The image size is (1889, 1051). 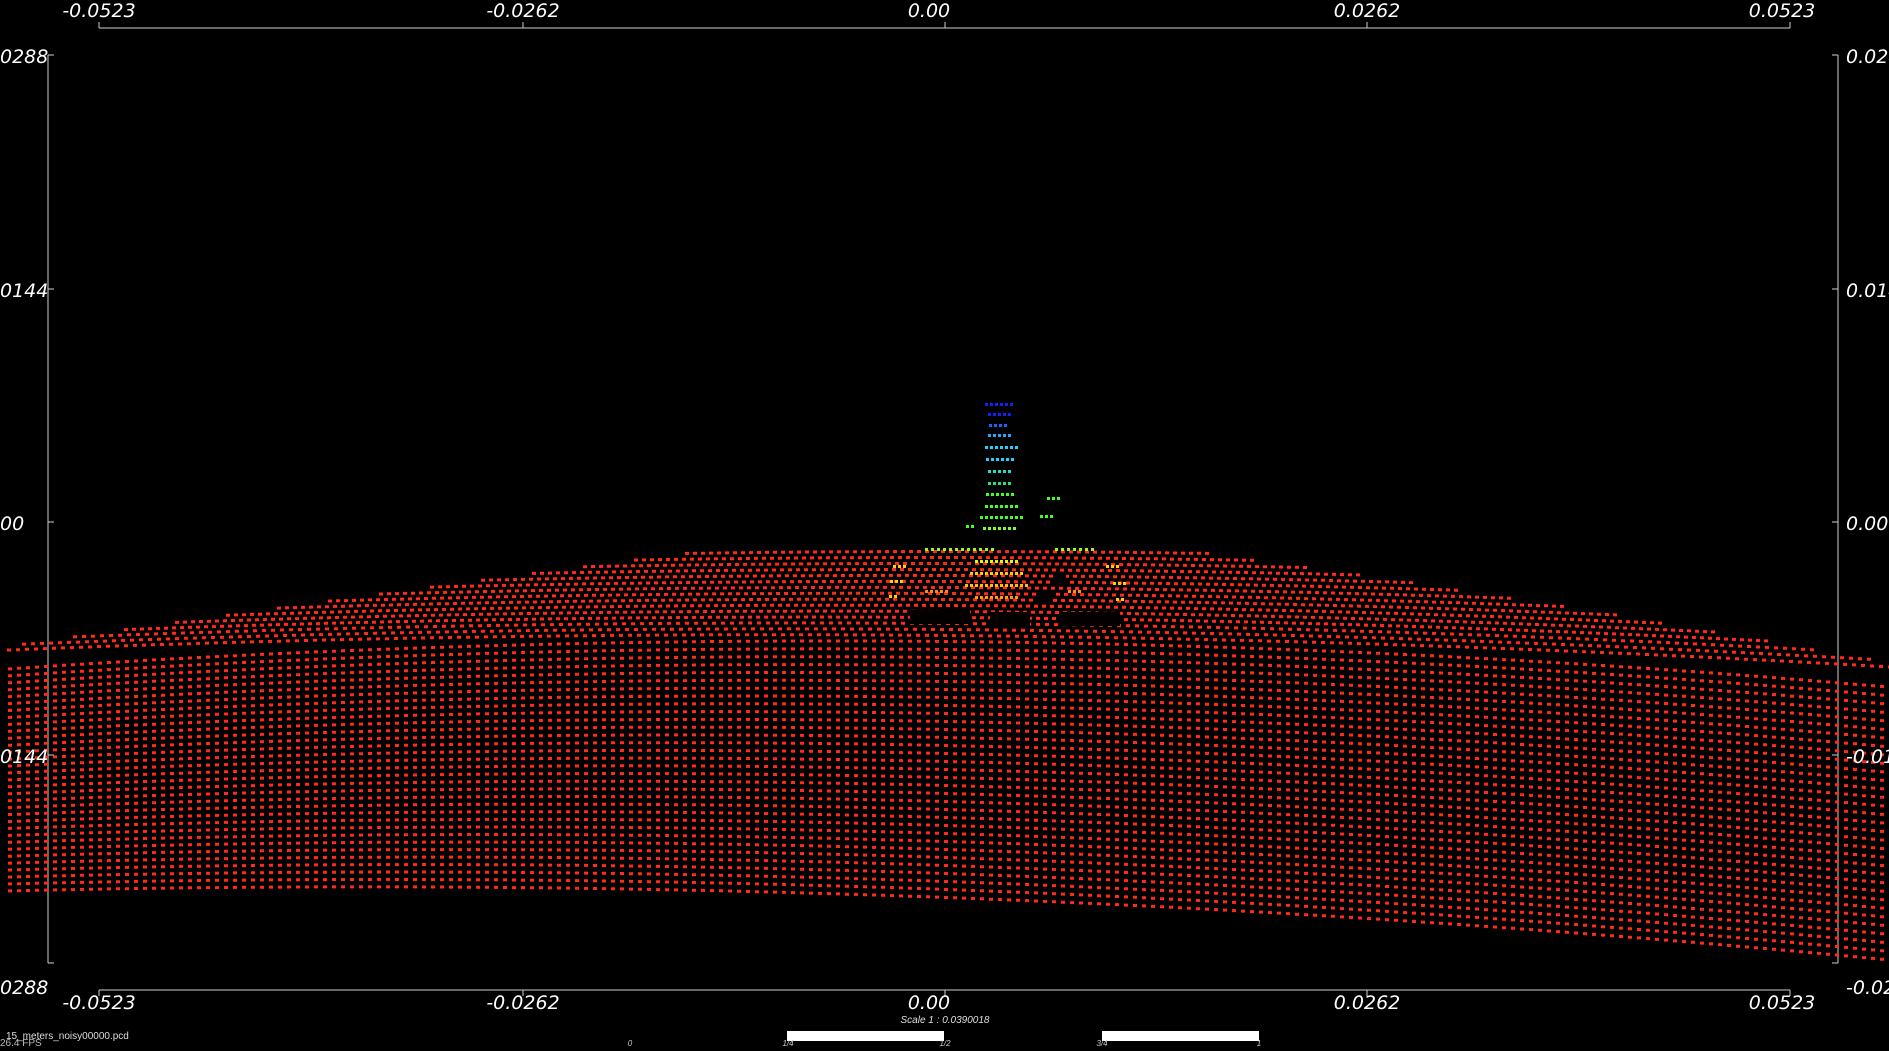 I want to click on left-tick-label: 00, so click(x=12, y=524).